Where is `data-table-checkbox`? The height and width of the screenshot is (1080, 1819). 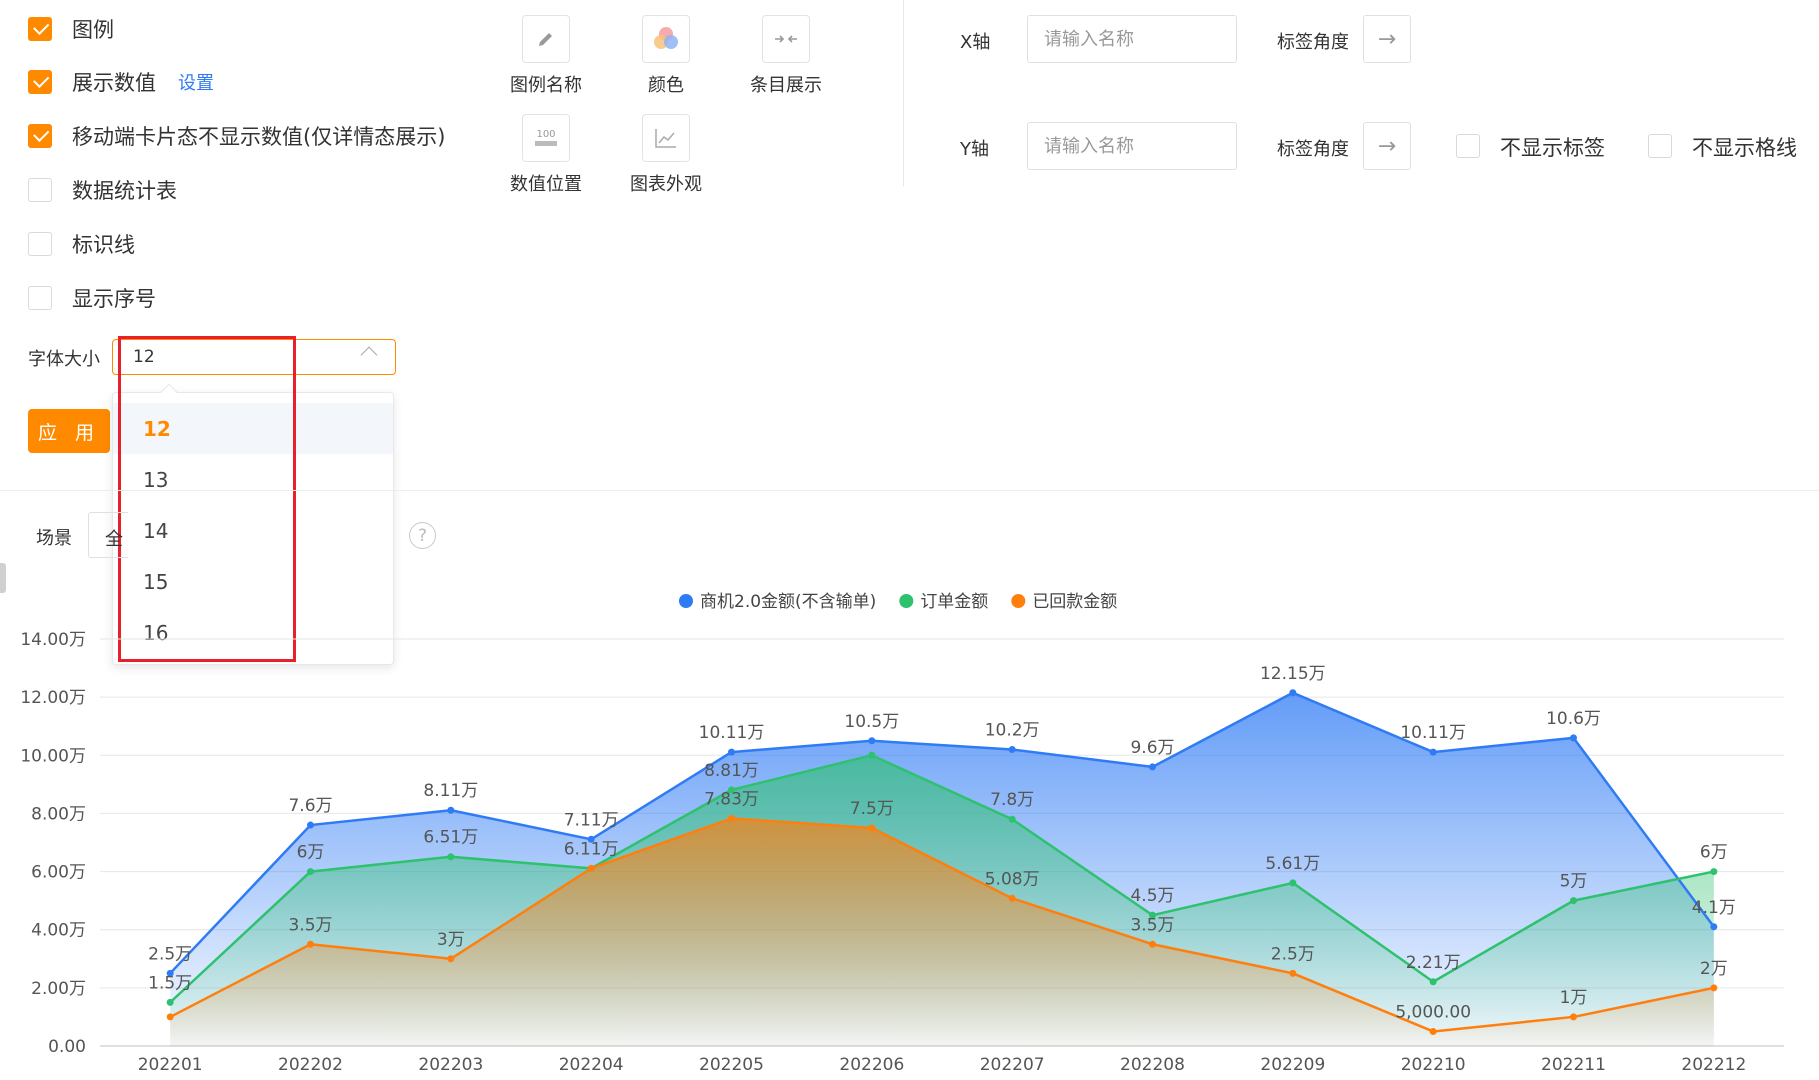 data-table-checkbox is located at coordinates (40, 190).